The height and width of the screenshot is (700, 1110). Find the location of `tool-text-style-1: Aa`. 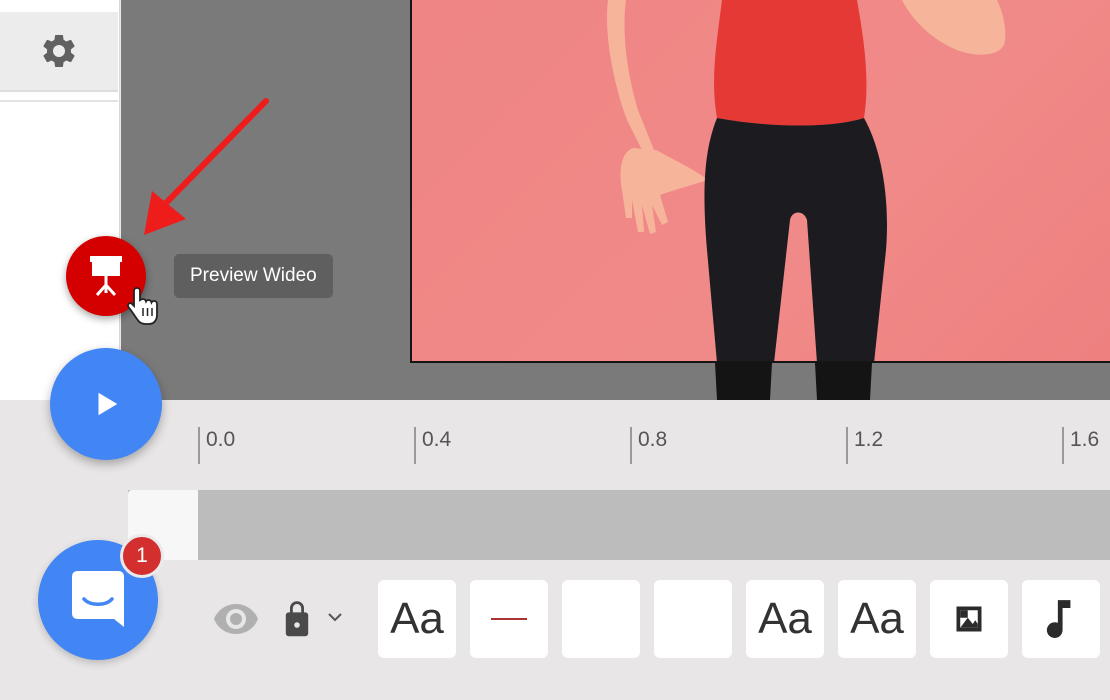

tool-text-style-1: Aa is located at coordinates (417, 619).